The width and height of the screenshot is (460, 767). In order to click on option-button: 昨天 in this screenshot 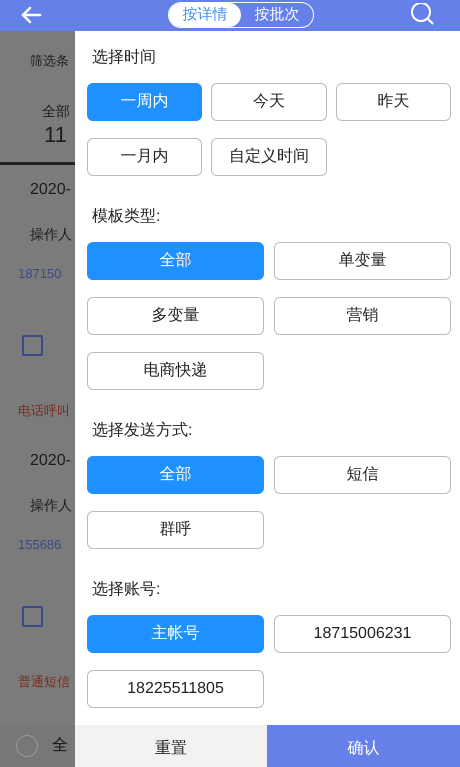, I will do `click(393, 102)`.